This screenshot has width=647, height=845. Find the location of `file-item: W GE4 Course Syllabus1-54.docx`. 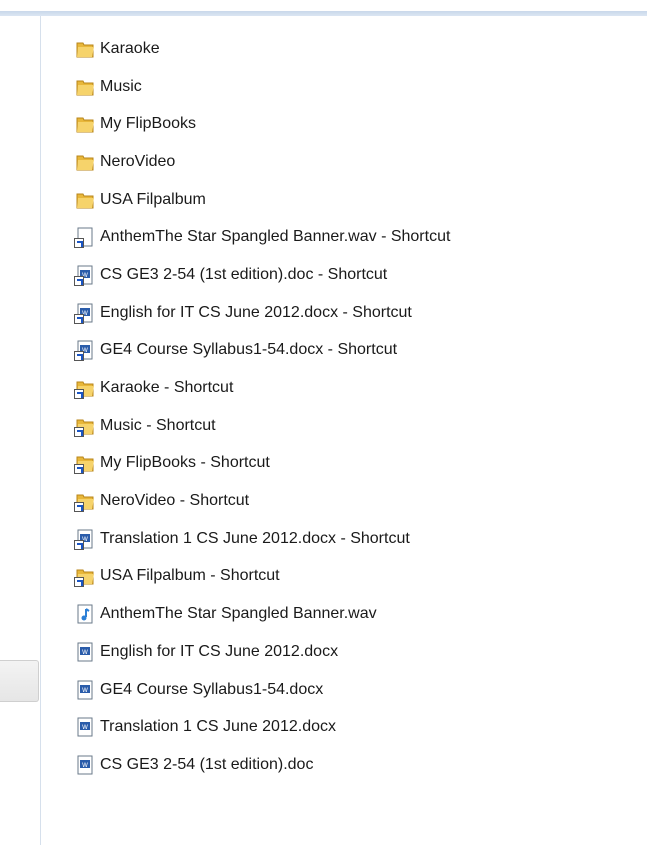

file-item: W GE4 Course Syllabus1-54.docx is located at coordinates (262, 690).